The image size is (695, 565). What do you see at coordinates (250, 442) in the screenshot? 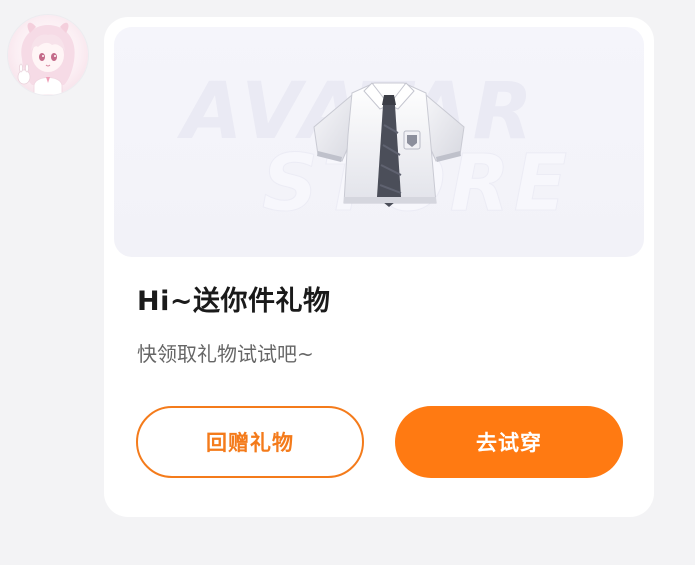
I see `return-gift-button: 回赠礼物` at bounding box center [250, 442].